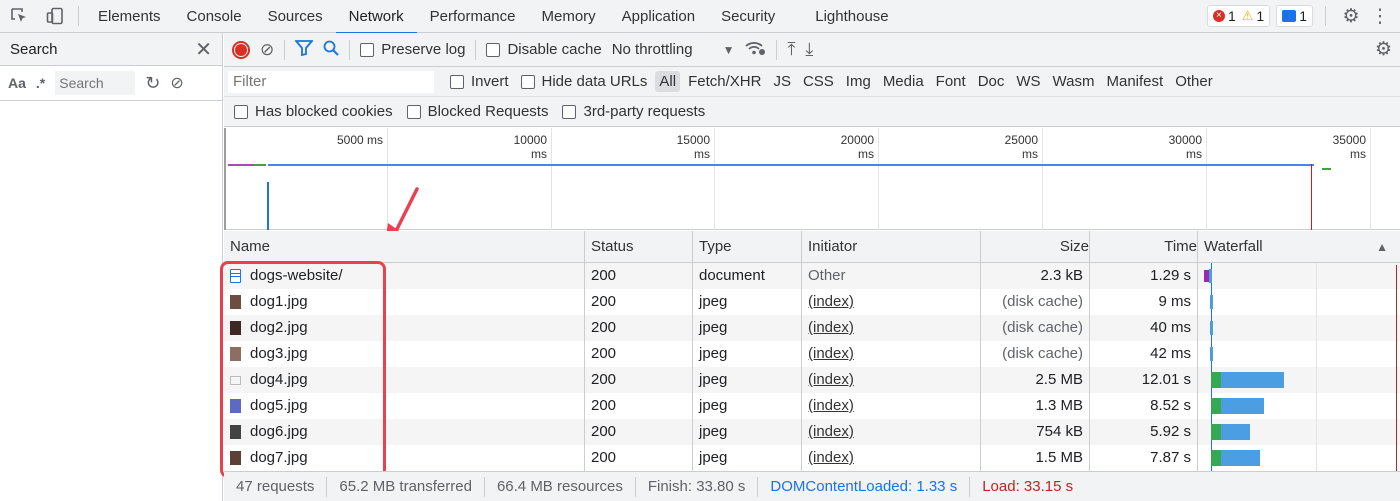  I want to click on filter-type-fetchxhr: Fetch/XHR, so click(724, 81).